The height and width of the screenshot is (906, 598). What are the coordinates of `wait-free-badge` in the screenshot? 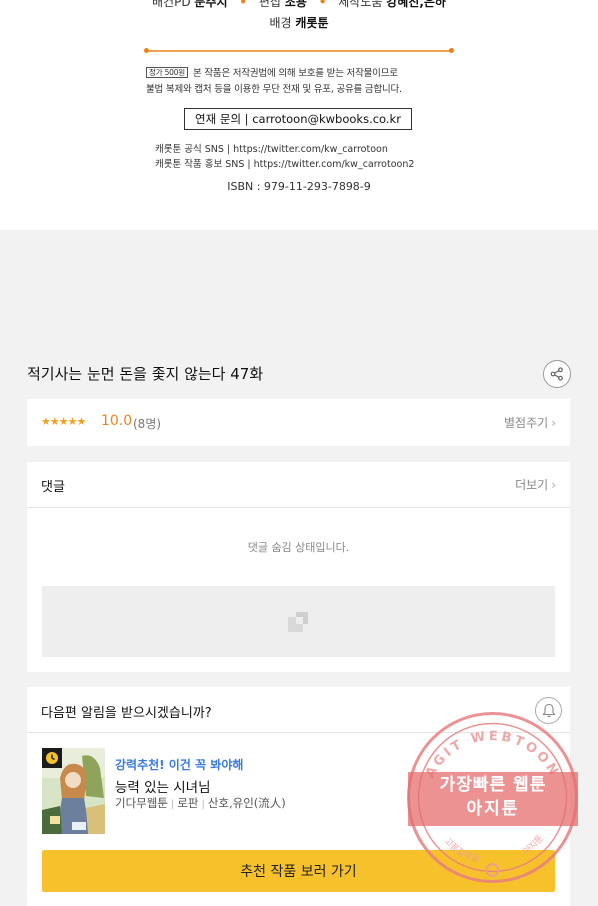 It's located at (52, 758).